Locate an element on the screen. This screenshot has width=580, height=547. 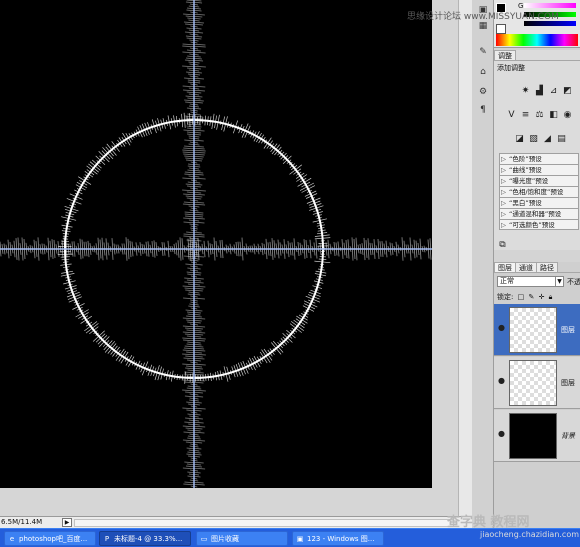
add-adjustment-title: 添加调整 is located at coordinates (511, 68).